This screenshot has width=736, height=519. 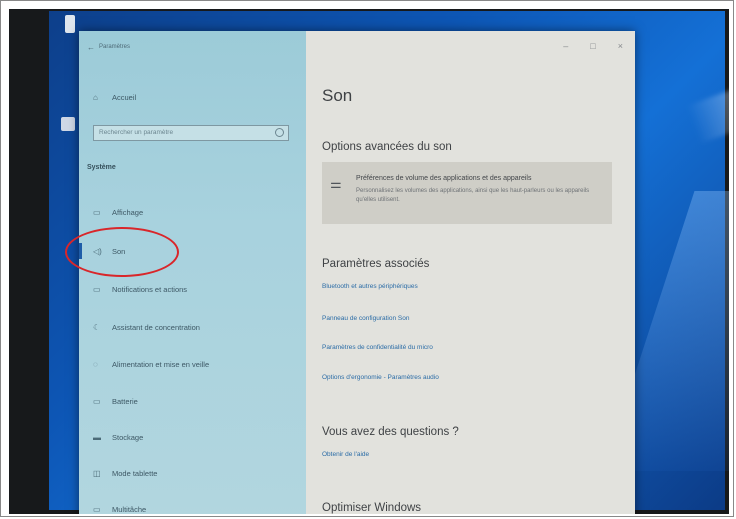 What do you see at coordinates (95, 97) in the screenshot?
I see `home-icon: ⌂` at bounding box center [95, 97].